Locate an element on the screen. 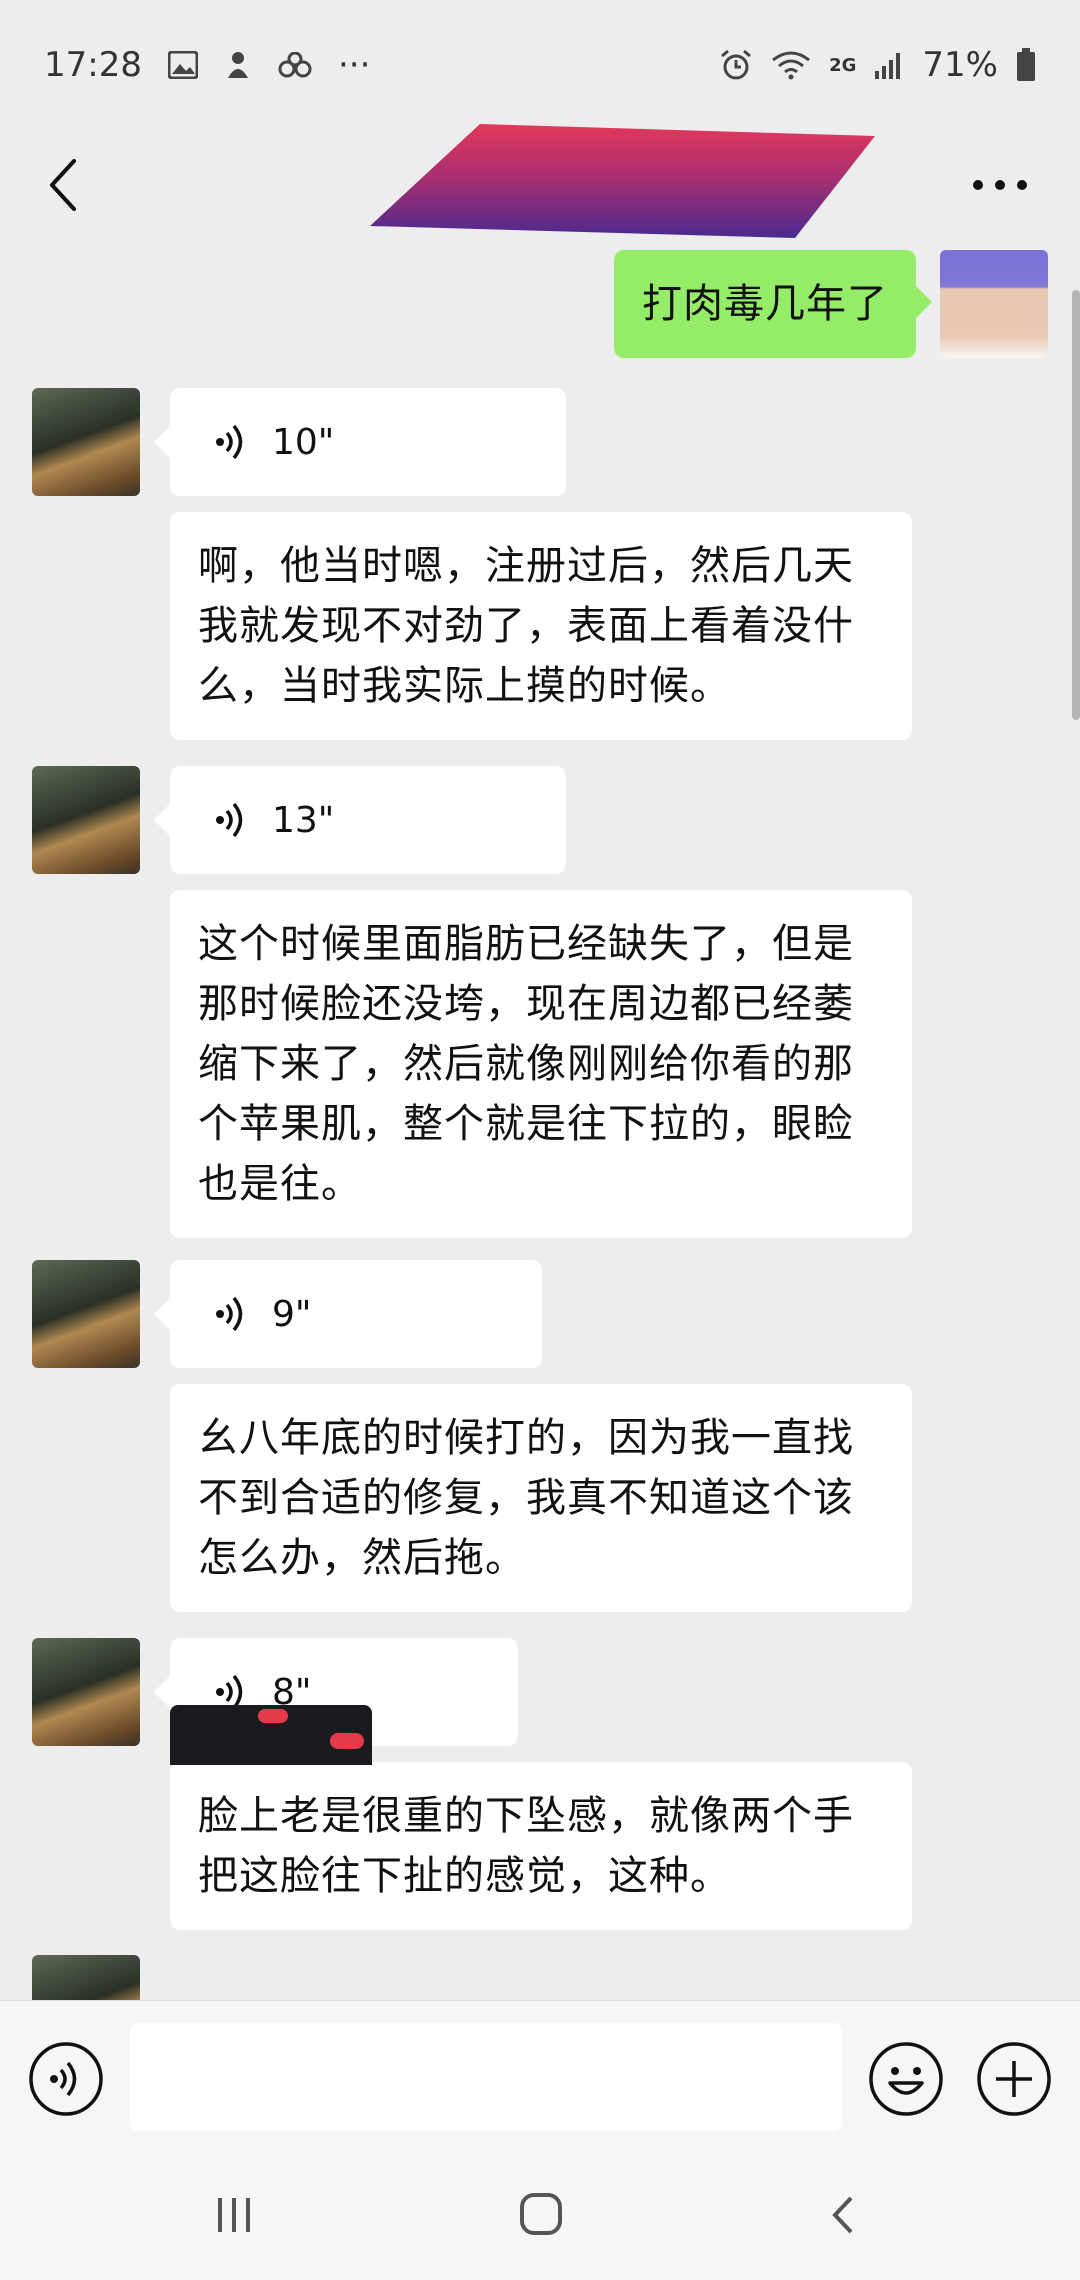 Image resolution: width=1080 pixels, height=2280 pixels. my-message-bubble: 打肉毒几年了 is located at coordinates (773, 304).